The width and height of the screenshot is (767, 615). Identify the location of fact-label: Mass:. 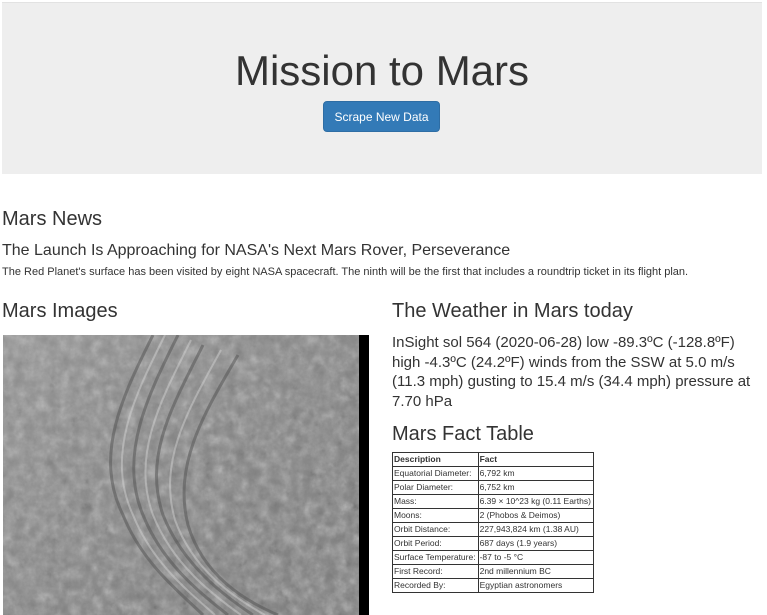
(435, 501).